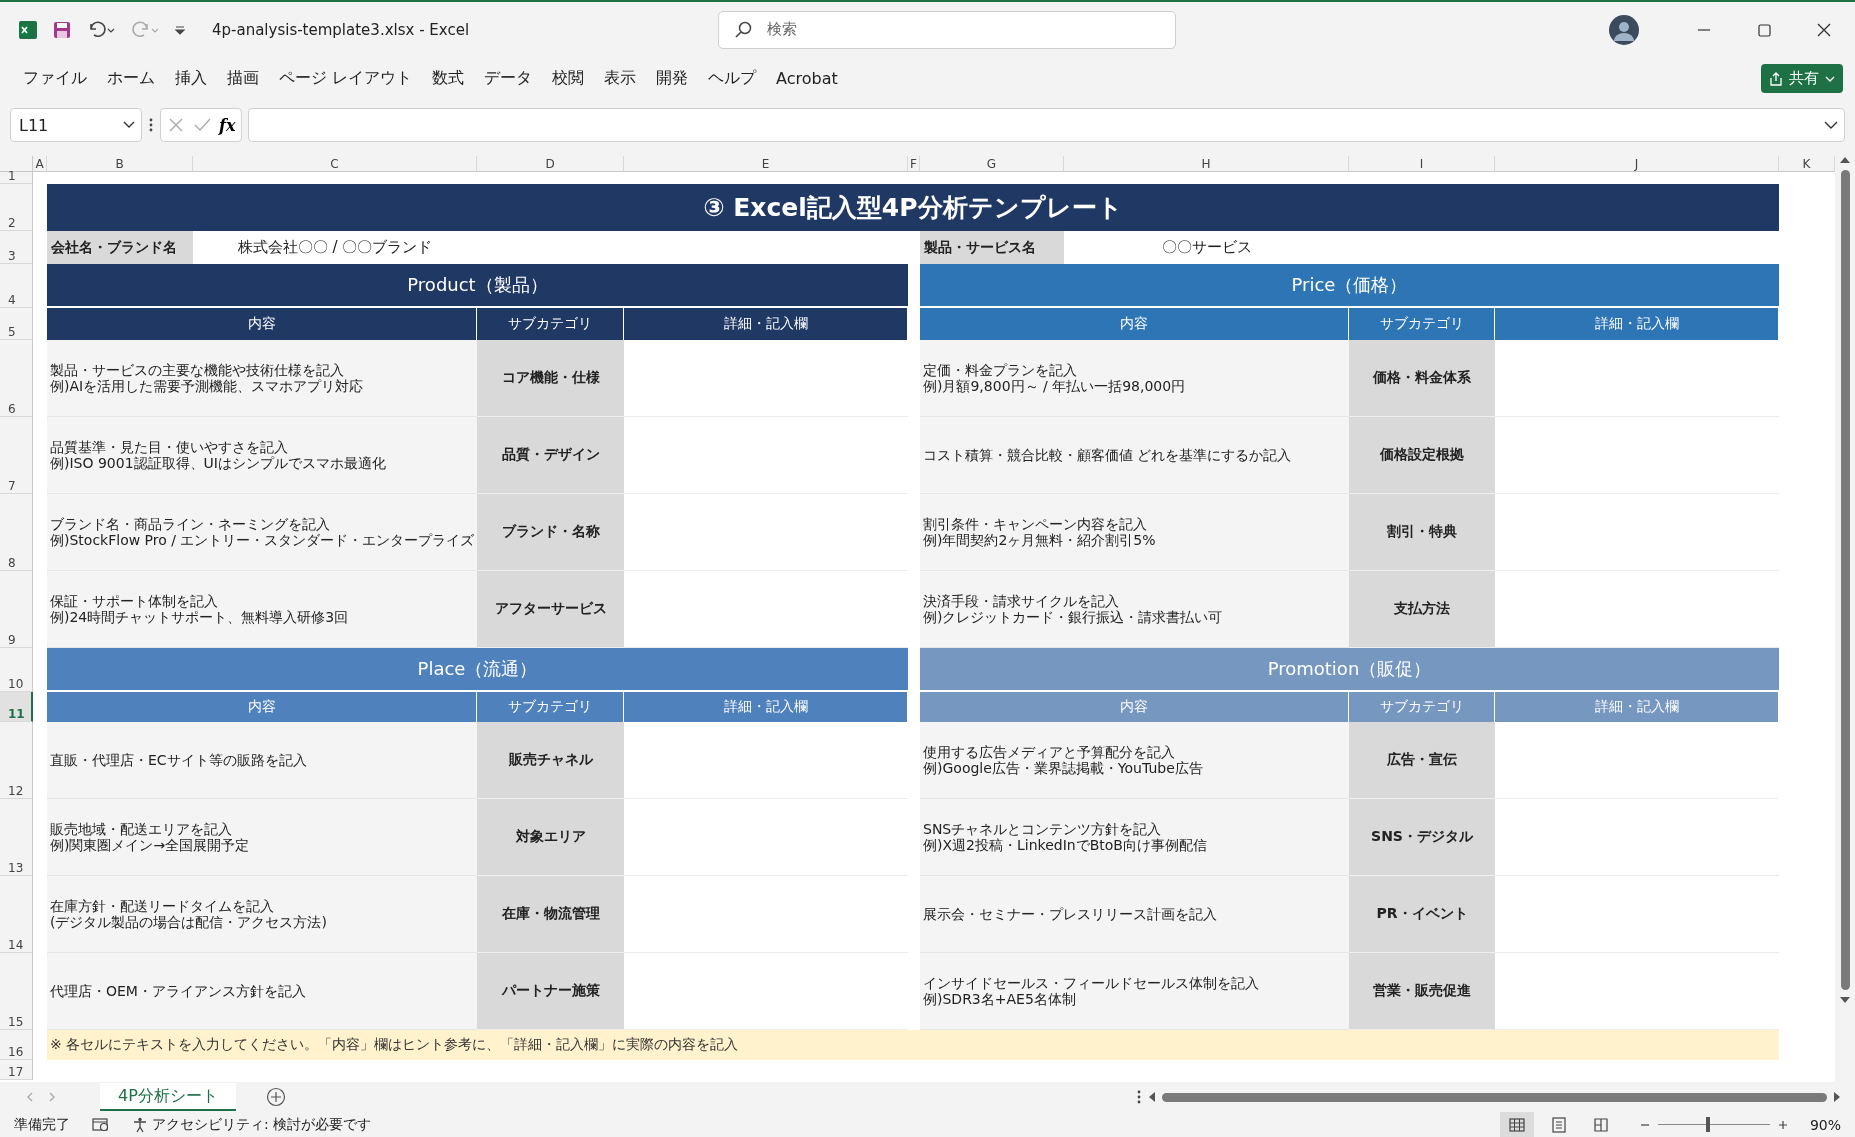  Describe the element at coordinates (16, 991) in the screenshot. I see `row-header: 15` at that location.